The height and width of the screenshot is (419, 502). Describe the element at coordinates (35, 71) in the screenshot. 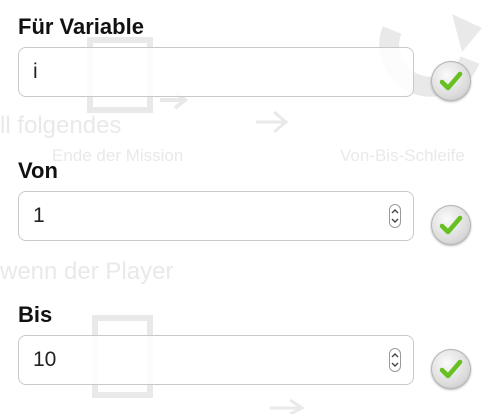

I see `variable-input-value: i` at that location.